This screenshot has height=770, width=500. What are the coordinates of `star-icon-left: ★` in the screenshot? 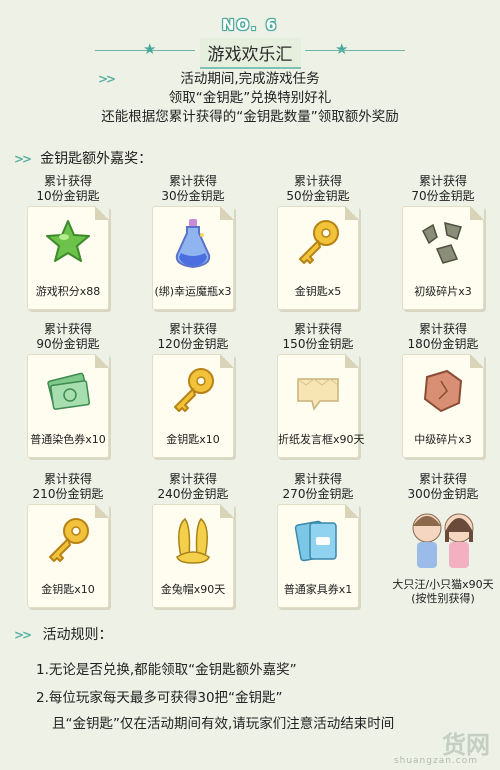 It's located at (150, 49).